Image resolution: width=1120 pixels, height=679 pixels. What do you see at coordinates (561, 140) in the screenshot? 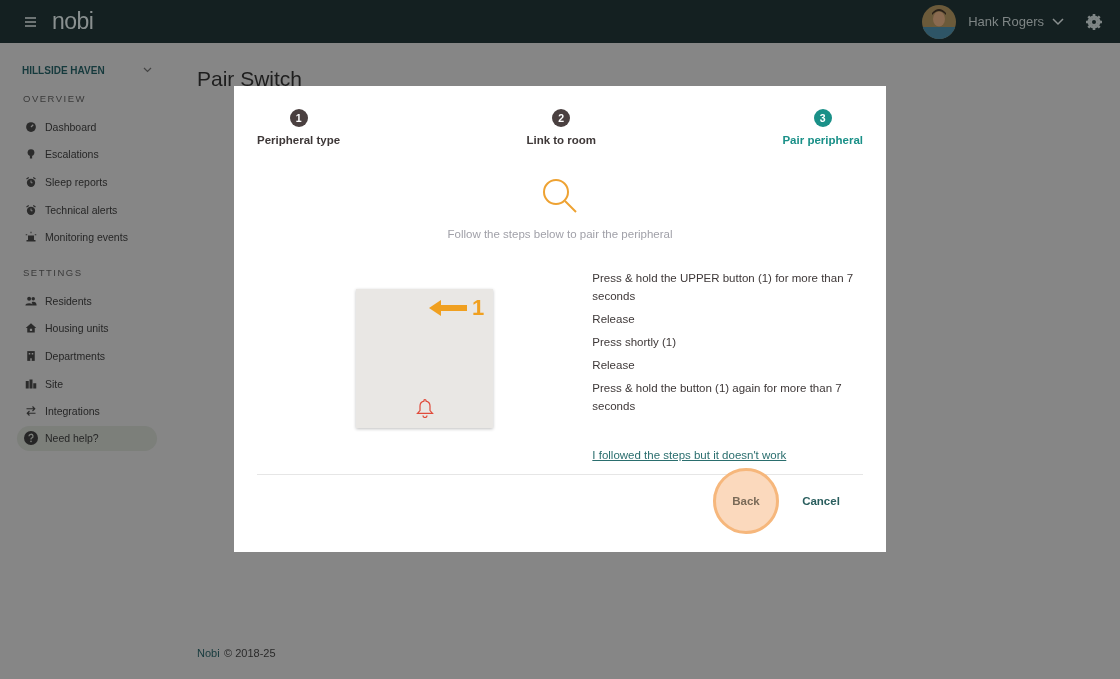
I see `step-label: Link to room` at bounding box center [561, 140].